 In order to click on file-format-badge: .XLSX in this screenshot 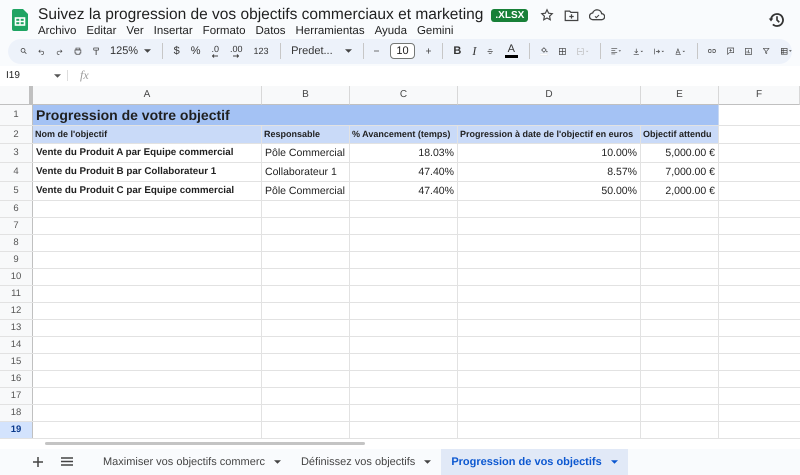, I will do `click(509, 15)`.